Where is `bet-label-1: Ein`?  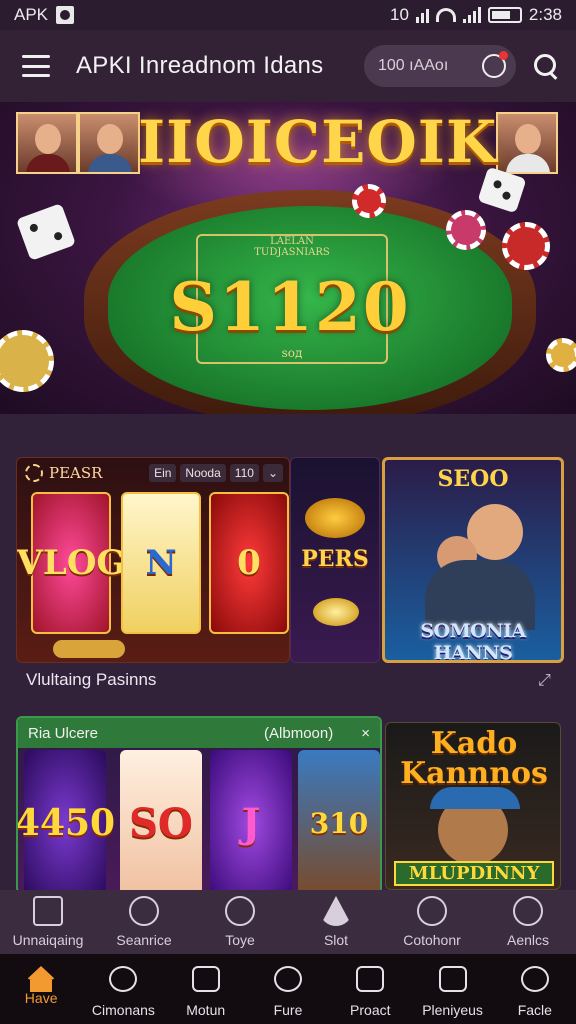
bet-label-1: Ein is located at coordinates (163, 473).